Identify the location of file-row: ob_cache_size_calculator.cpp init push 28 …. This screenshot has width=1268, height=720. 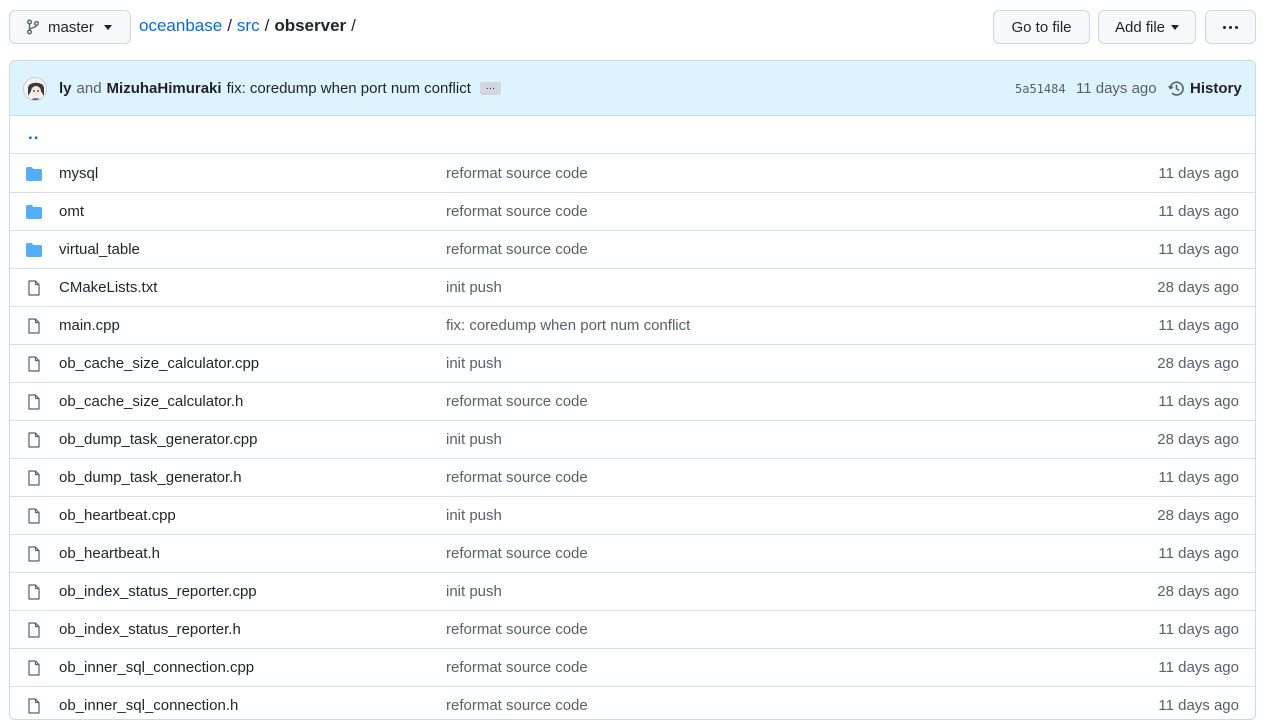
(632, 364).